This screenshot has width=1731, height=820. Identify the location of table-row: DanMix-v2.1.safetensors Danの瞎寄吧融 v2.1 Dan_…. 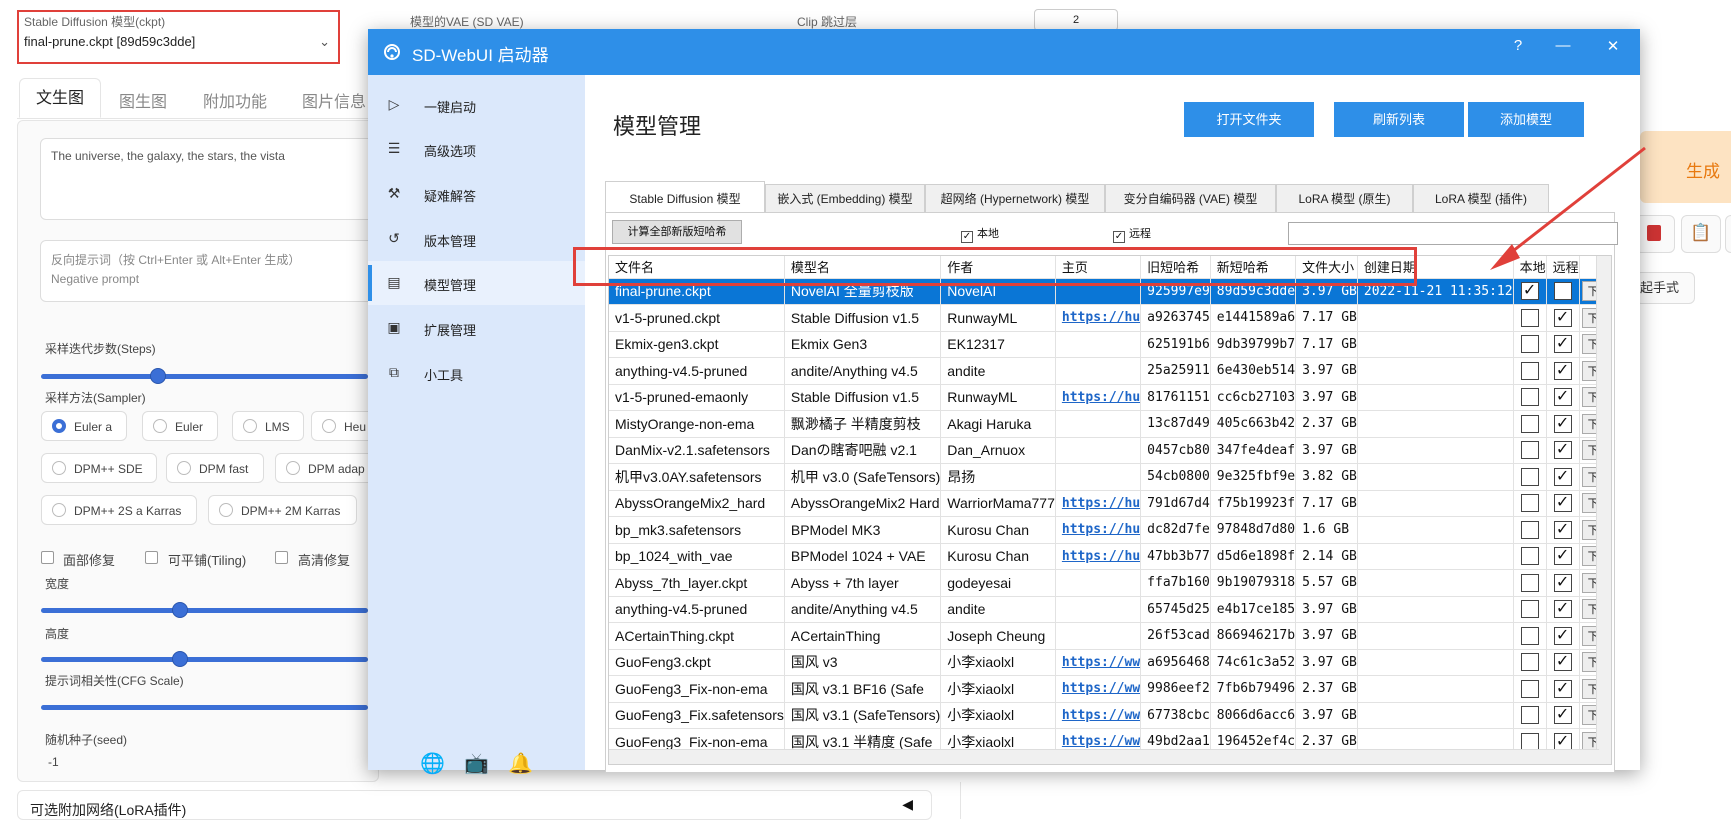
(1110, 450).